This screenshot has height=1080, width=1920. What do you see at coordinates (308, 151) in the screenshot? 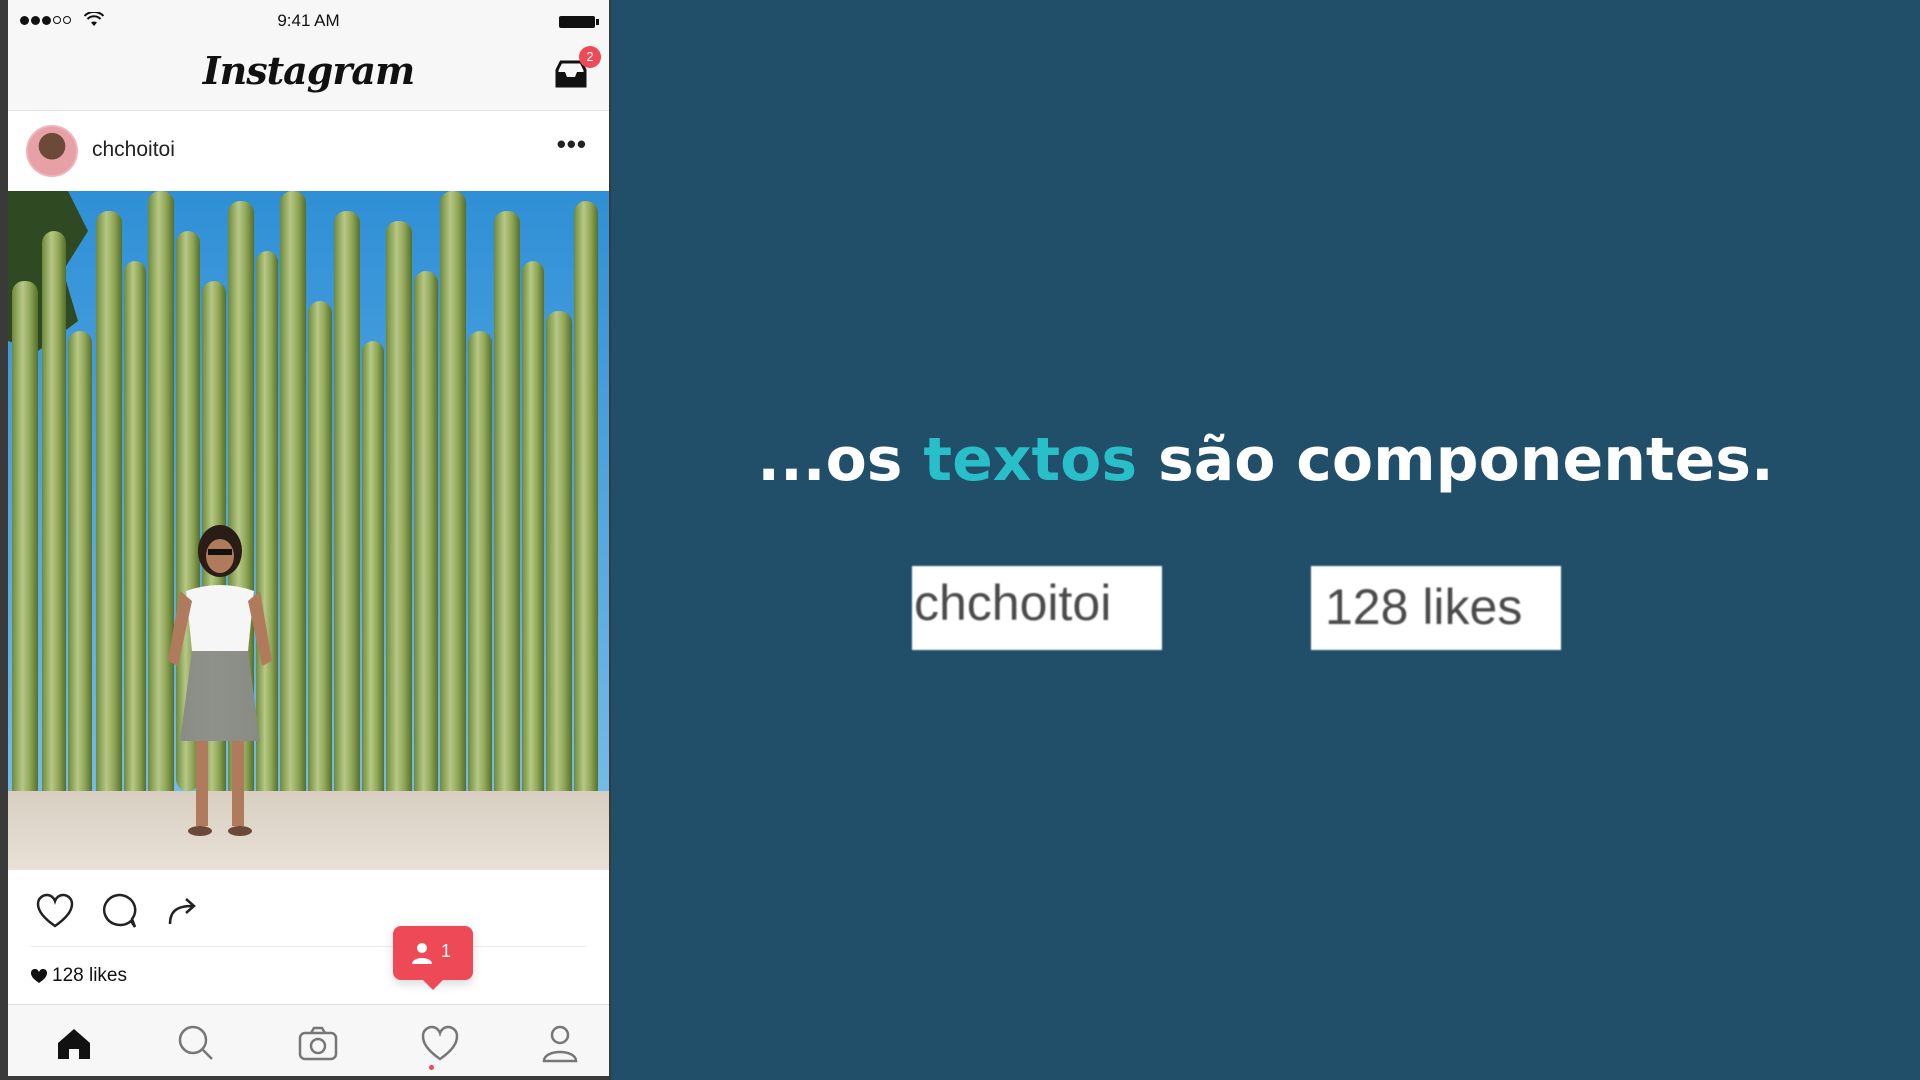
I see `post-header: chchoitoi •••` at bounding box center [308, 151].